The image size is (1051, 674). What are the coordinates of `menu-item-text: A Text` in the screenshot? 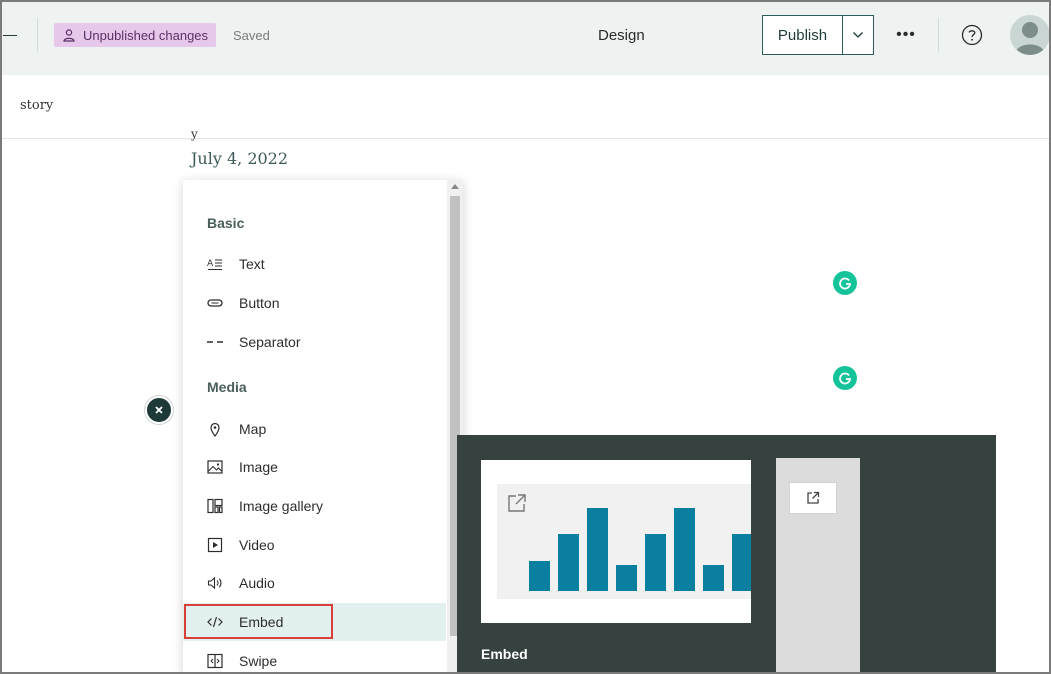 It's located at (314, 264).